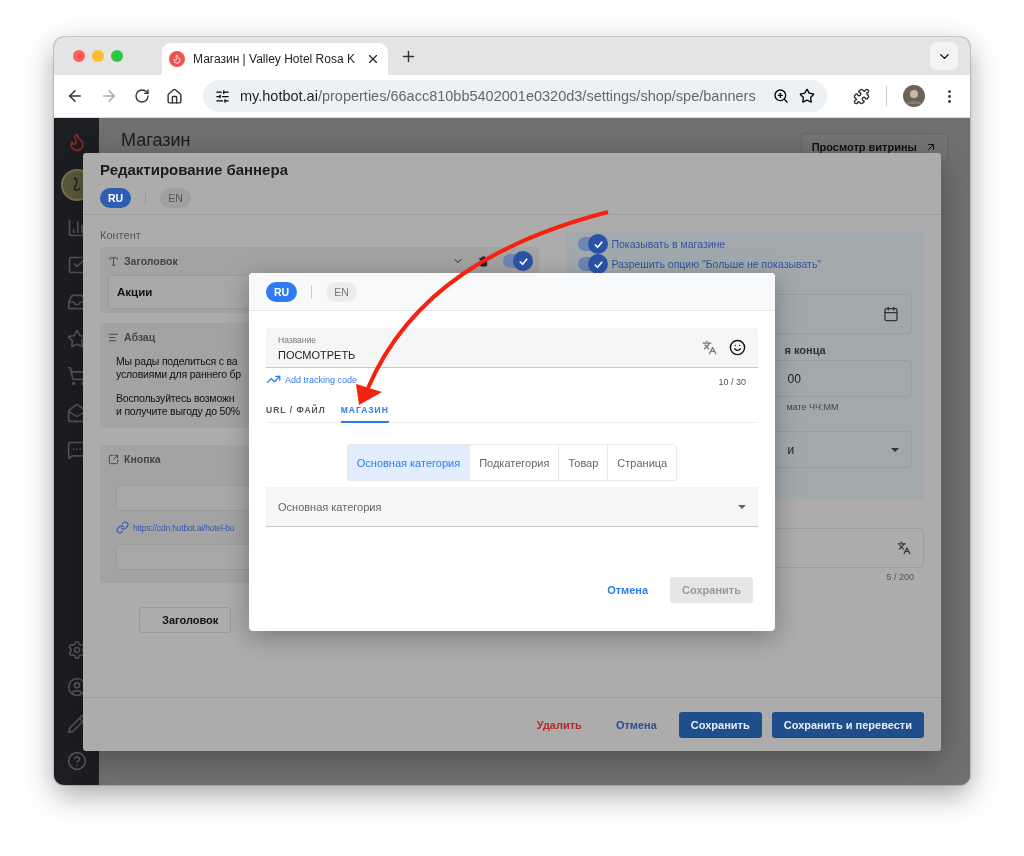 This screenshot has height=856, width=1024. What do you see at coordinates (891, 314) in the screenshot?
I see `calendar-icon` at bounding box center [891, 314].